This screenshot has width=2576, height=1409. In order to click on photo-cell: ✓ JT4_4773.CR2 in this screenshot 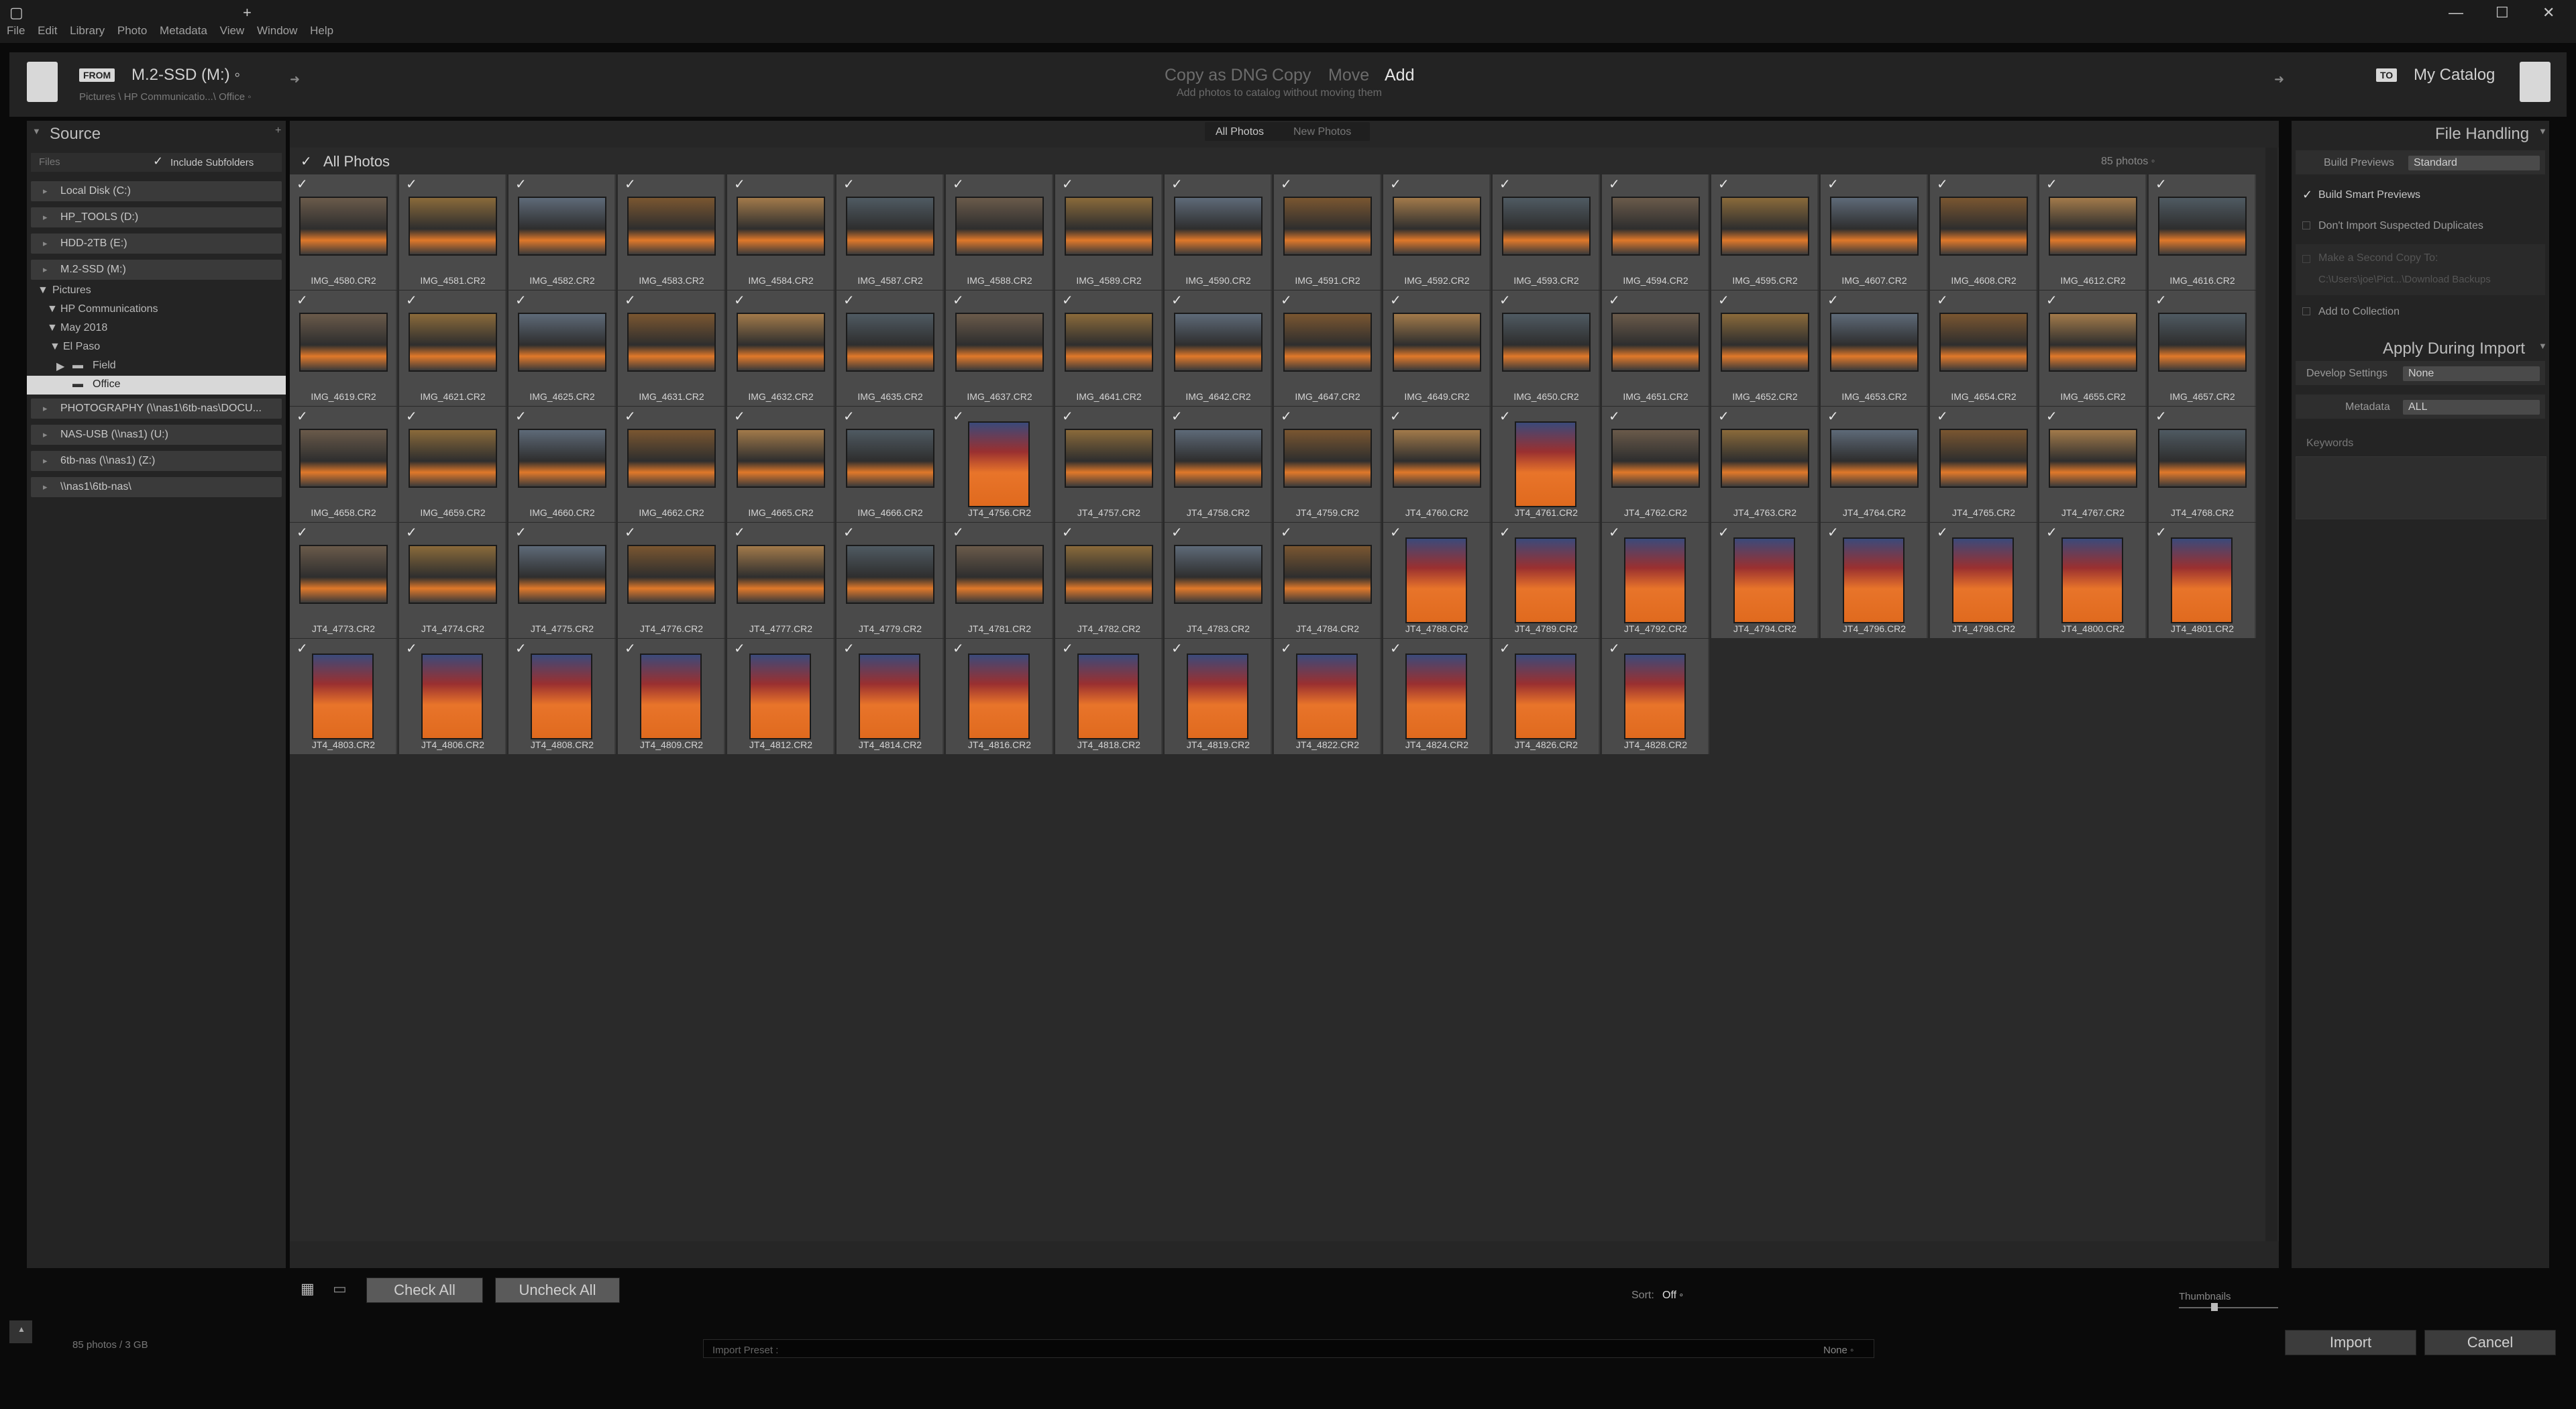, I will do `click(343, 580)`.